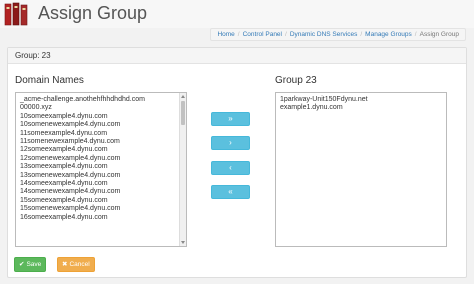 The height and width of the screenshot is (284, 474). Describe the element at coordinates (262, 34) in the screenshot. I see `breadcrumb-control-panel: Control Panel` at that location.